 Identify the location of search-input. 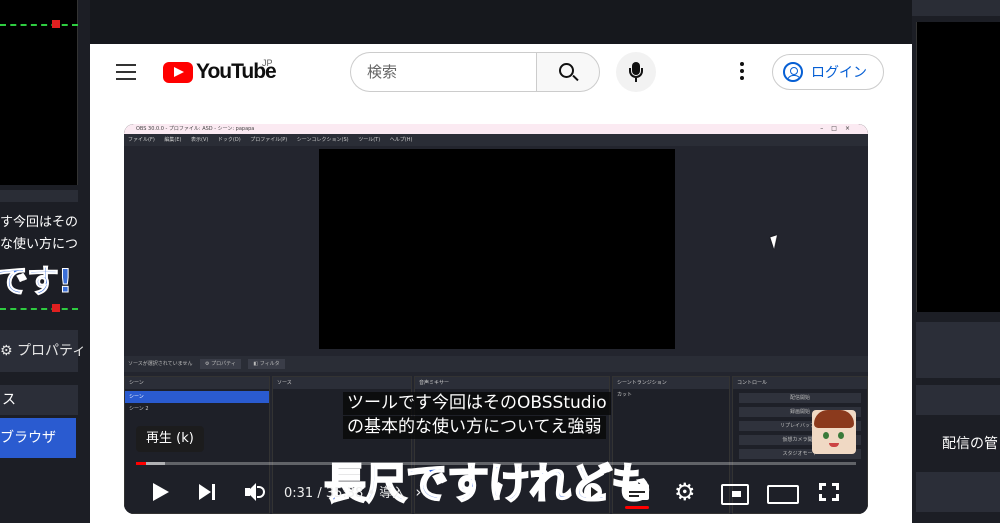
(443, 72).